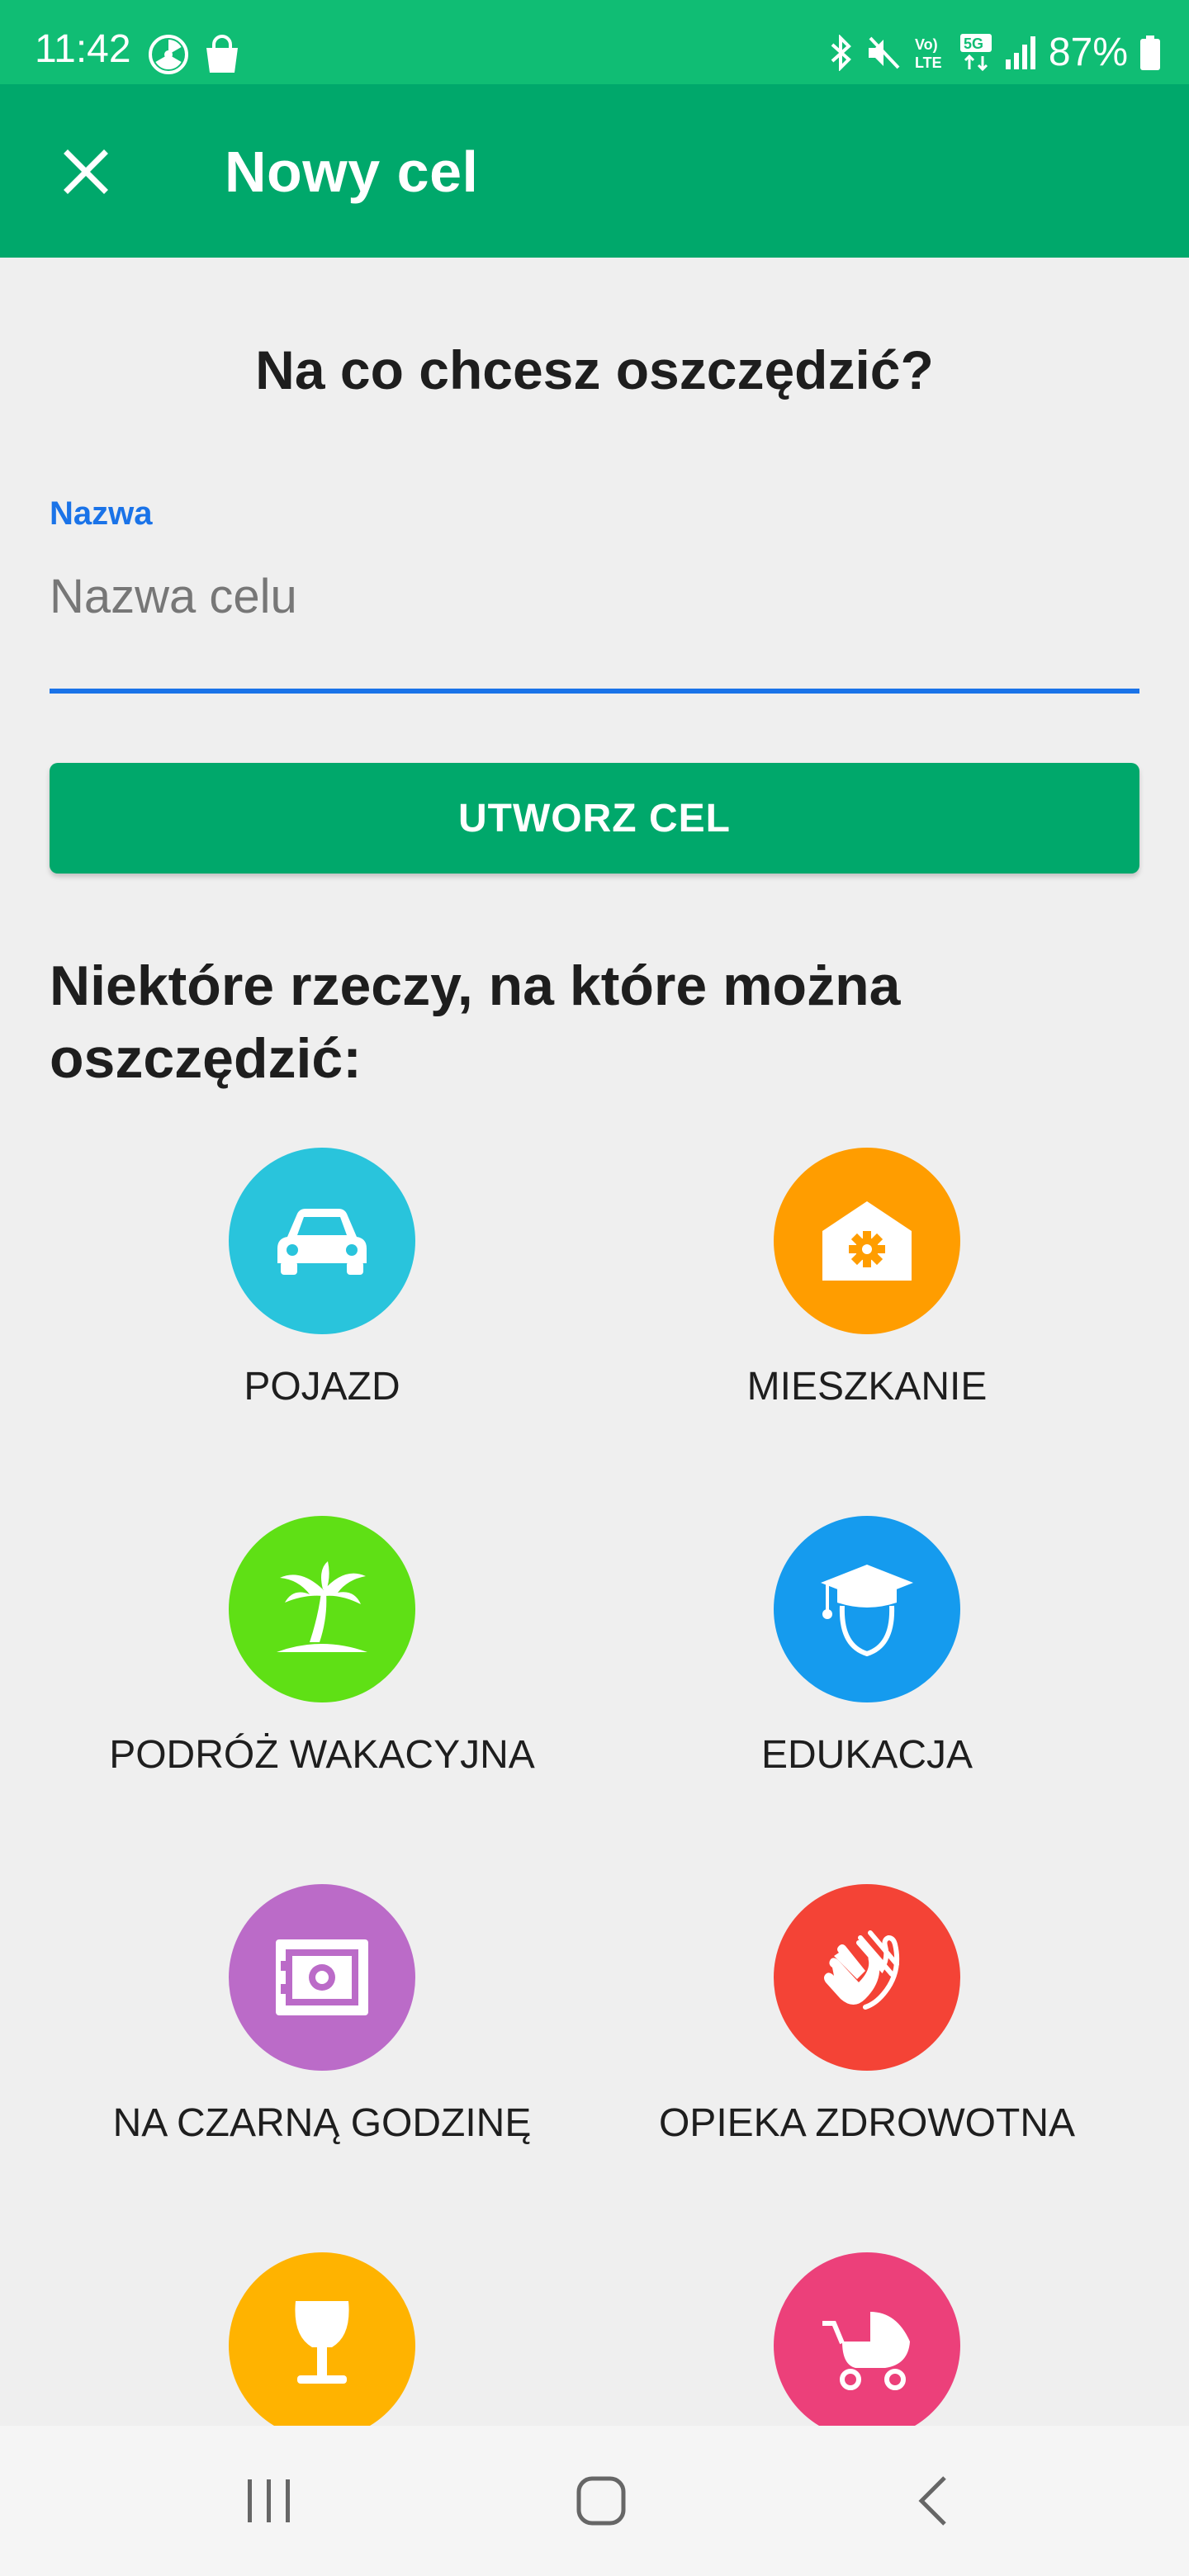 Image resolution: width=1189 pixels, height=2576 pixels. I want to click on svg-text: 5G, so click(973, 44).